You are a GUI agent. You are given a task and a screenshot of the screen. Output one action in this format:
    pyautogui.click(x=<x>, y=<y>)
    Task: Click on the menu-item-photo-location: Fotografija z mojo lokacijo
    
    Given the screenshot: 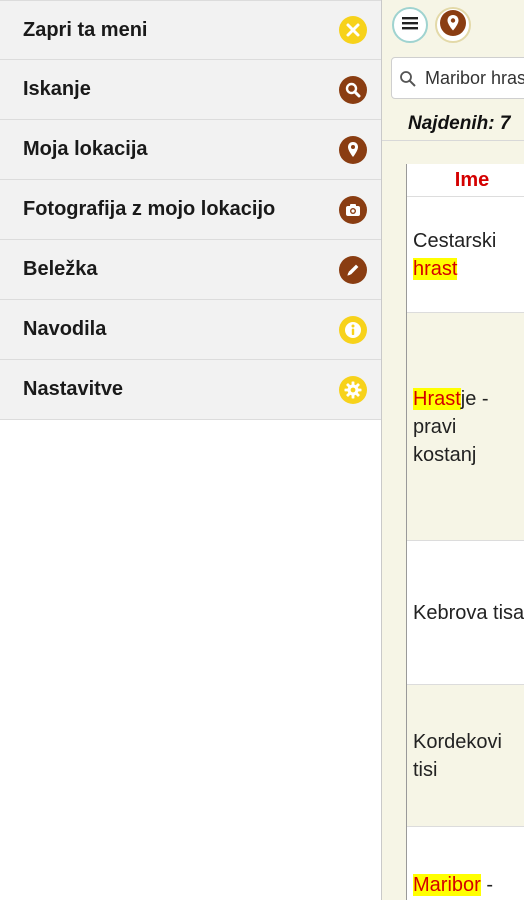 What is the action you would take?
    pyautogui.click(x=190, y=210)
    